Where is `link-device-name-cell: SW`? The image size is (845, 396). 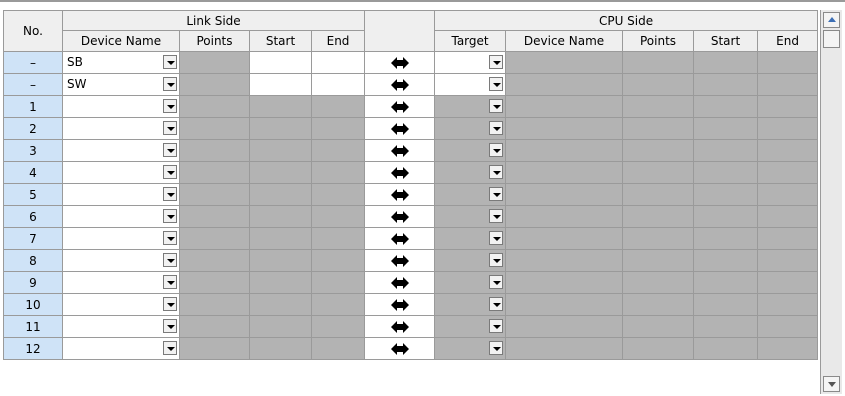
link-device-name-cell: SW is located at coordinates (121, 84).